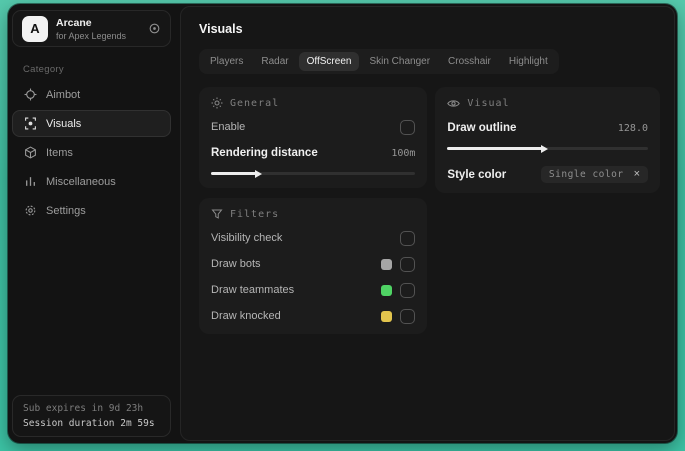 The image size is (685, 451). What do you see at coordinates (64, 123) in the screenshot?
I see `sidebar-item-label: Visuals` at bounding box center [64, 123].